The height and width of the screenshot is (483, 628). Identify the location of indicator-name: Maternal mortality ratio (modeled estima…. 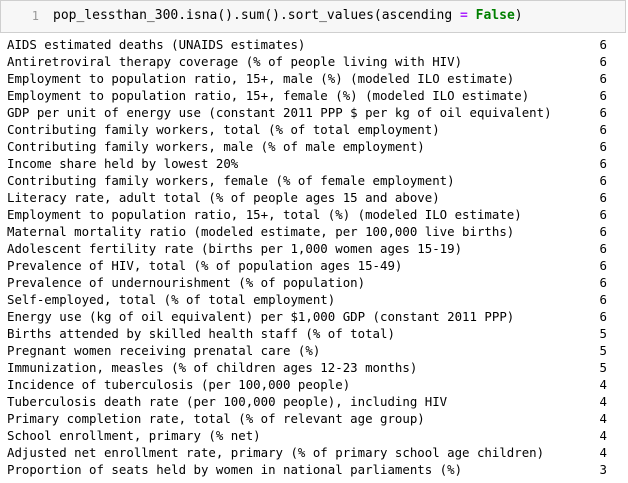
(261, 231).